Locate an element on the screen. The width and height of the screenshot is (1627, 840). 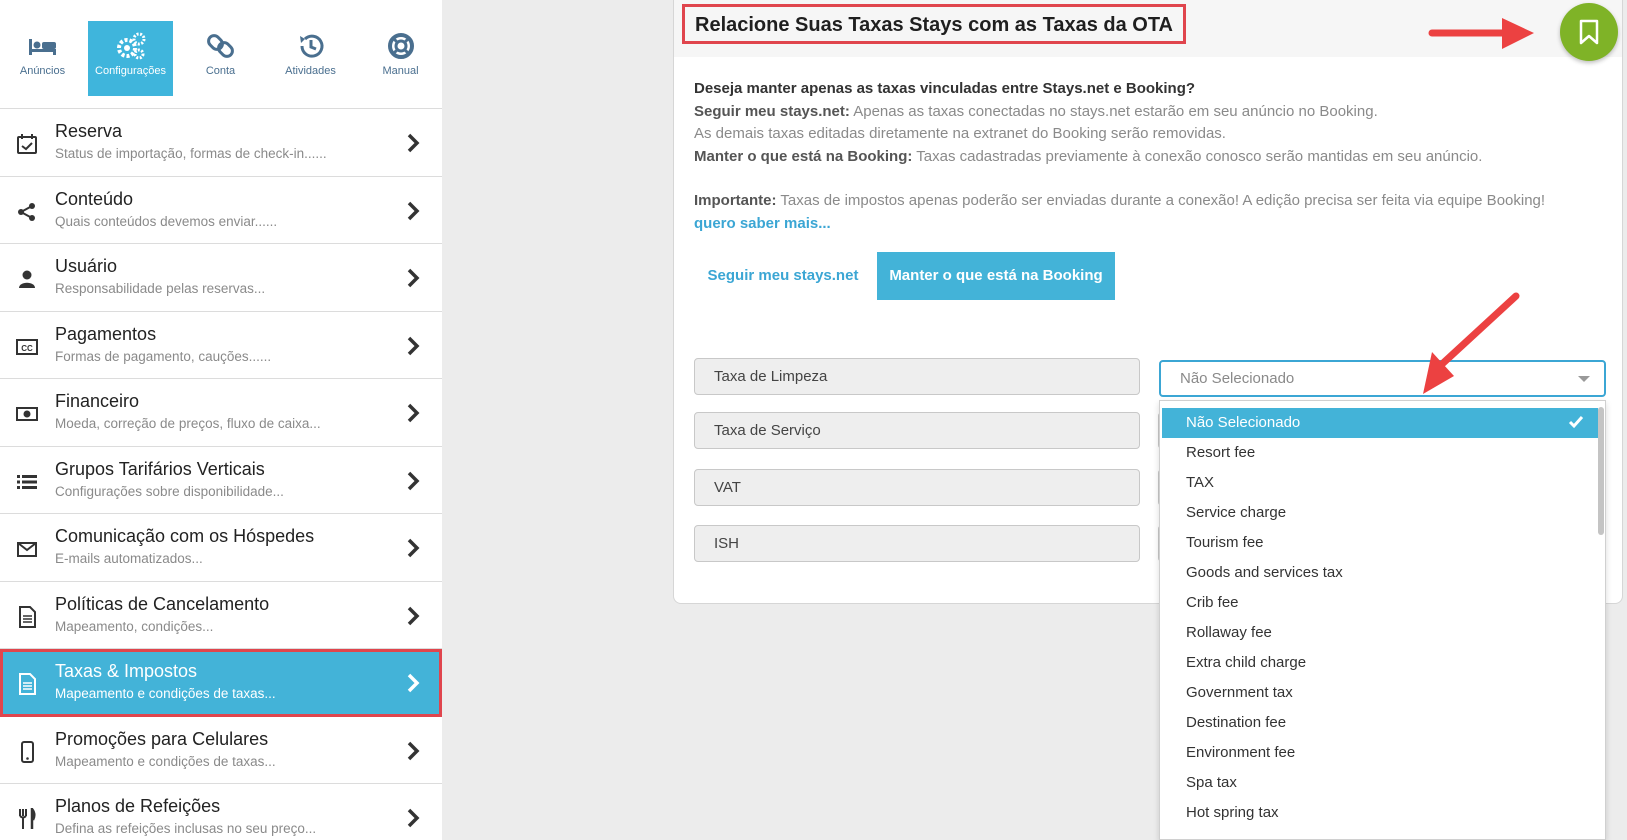
sidebar-item-title: Grupos Tarifários Verticais is located at coordinates (160, 468).